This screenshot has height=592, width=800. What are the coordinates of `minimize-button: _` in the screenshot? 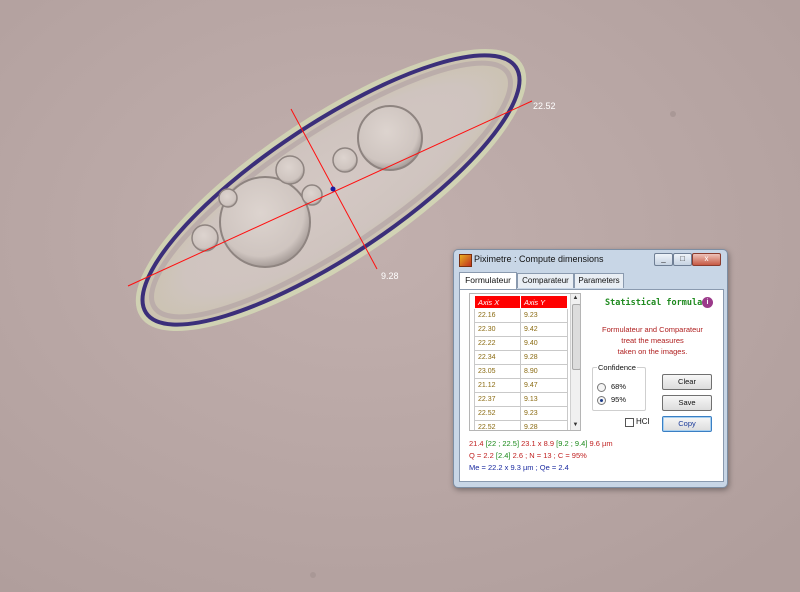 It's located at (663, 259).